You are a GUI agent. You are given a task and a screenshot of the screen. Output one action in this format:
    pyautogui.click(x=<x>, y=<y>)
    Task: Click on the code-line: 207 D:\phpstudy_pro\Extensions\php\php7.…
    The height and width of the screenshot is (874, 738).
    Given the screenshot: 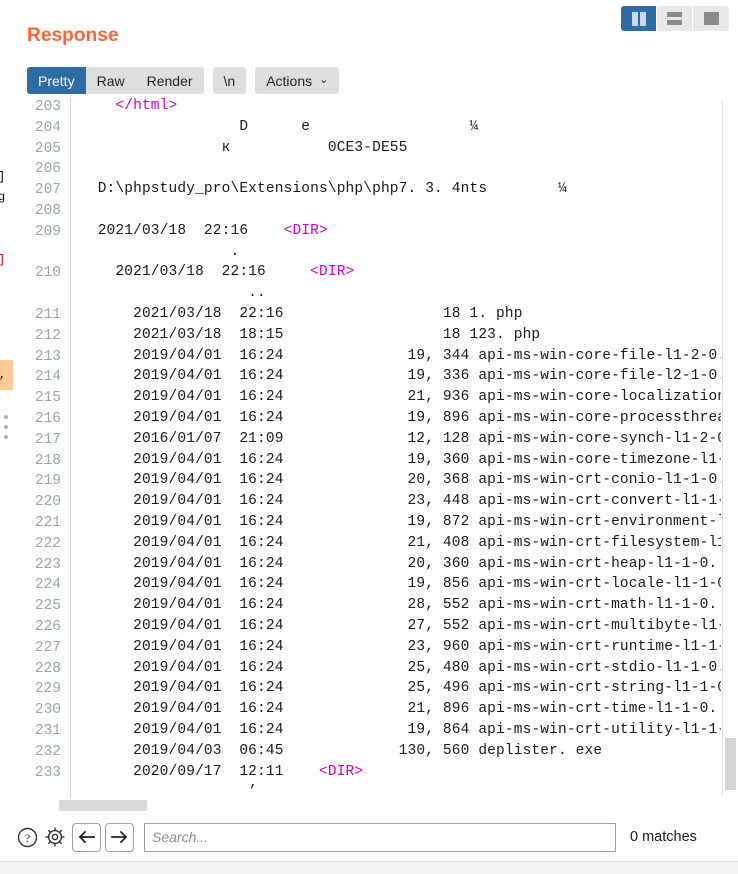 What is the action you would take?
    pyautogui.click(x=367, y=191)
    